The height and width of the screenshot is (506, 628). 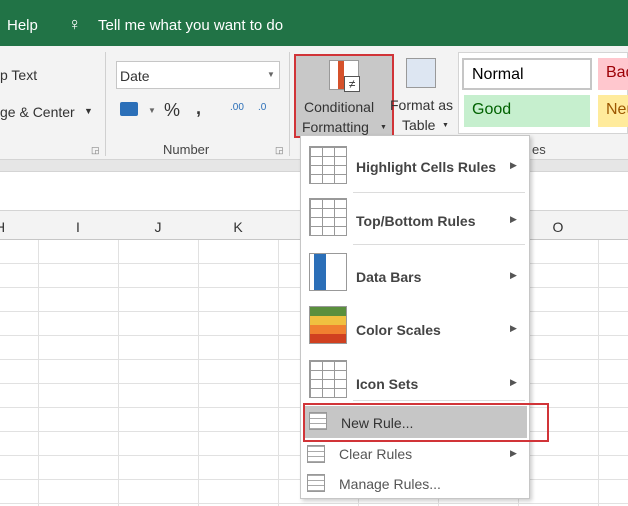 What do you see at coordinates (613, 74) in the screenshot?
I see `style-bad: Bad` at bounding box center [613, 74].